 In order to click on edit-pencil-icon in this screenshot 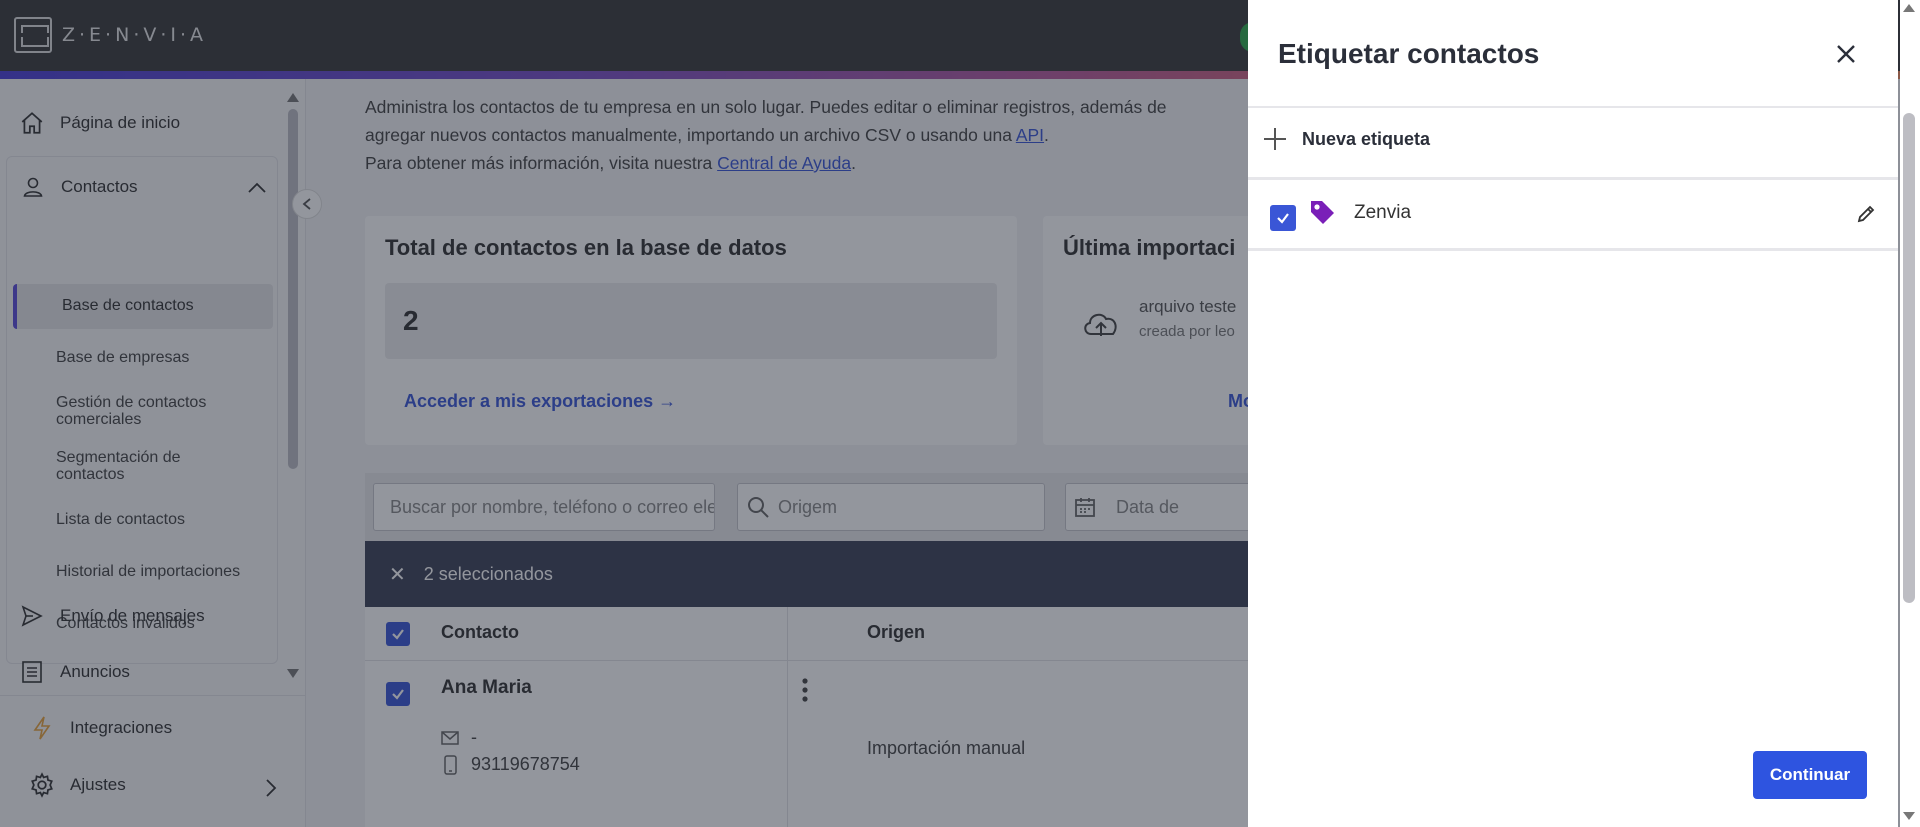, I will do `click(1866, 216)`.